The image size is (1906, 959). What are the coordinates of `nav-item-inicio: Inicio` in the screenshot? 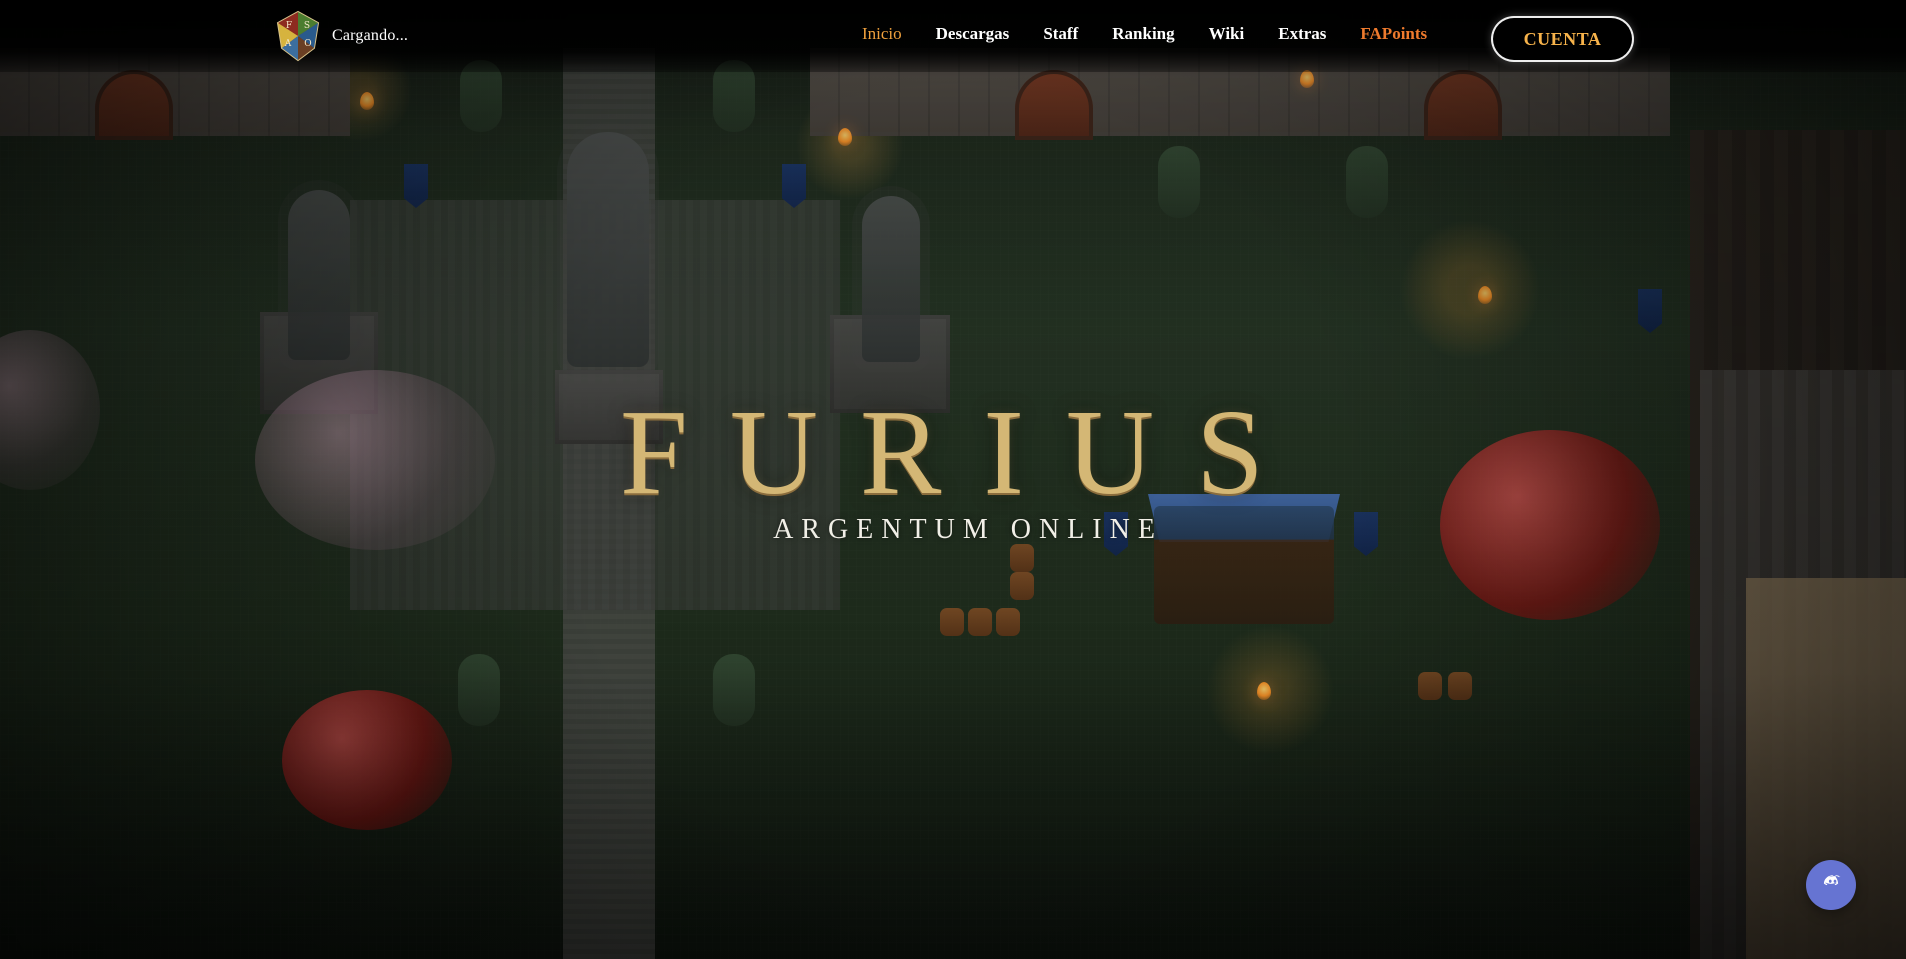 It's located at (882, 34).